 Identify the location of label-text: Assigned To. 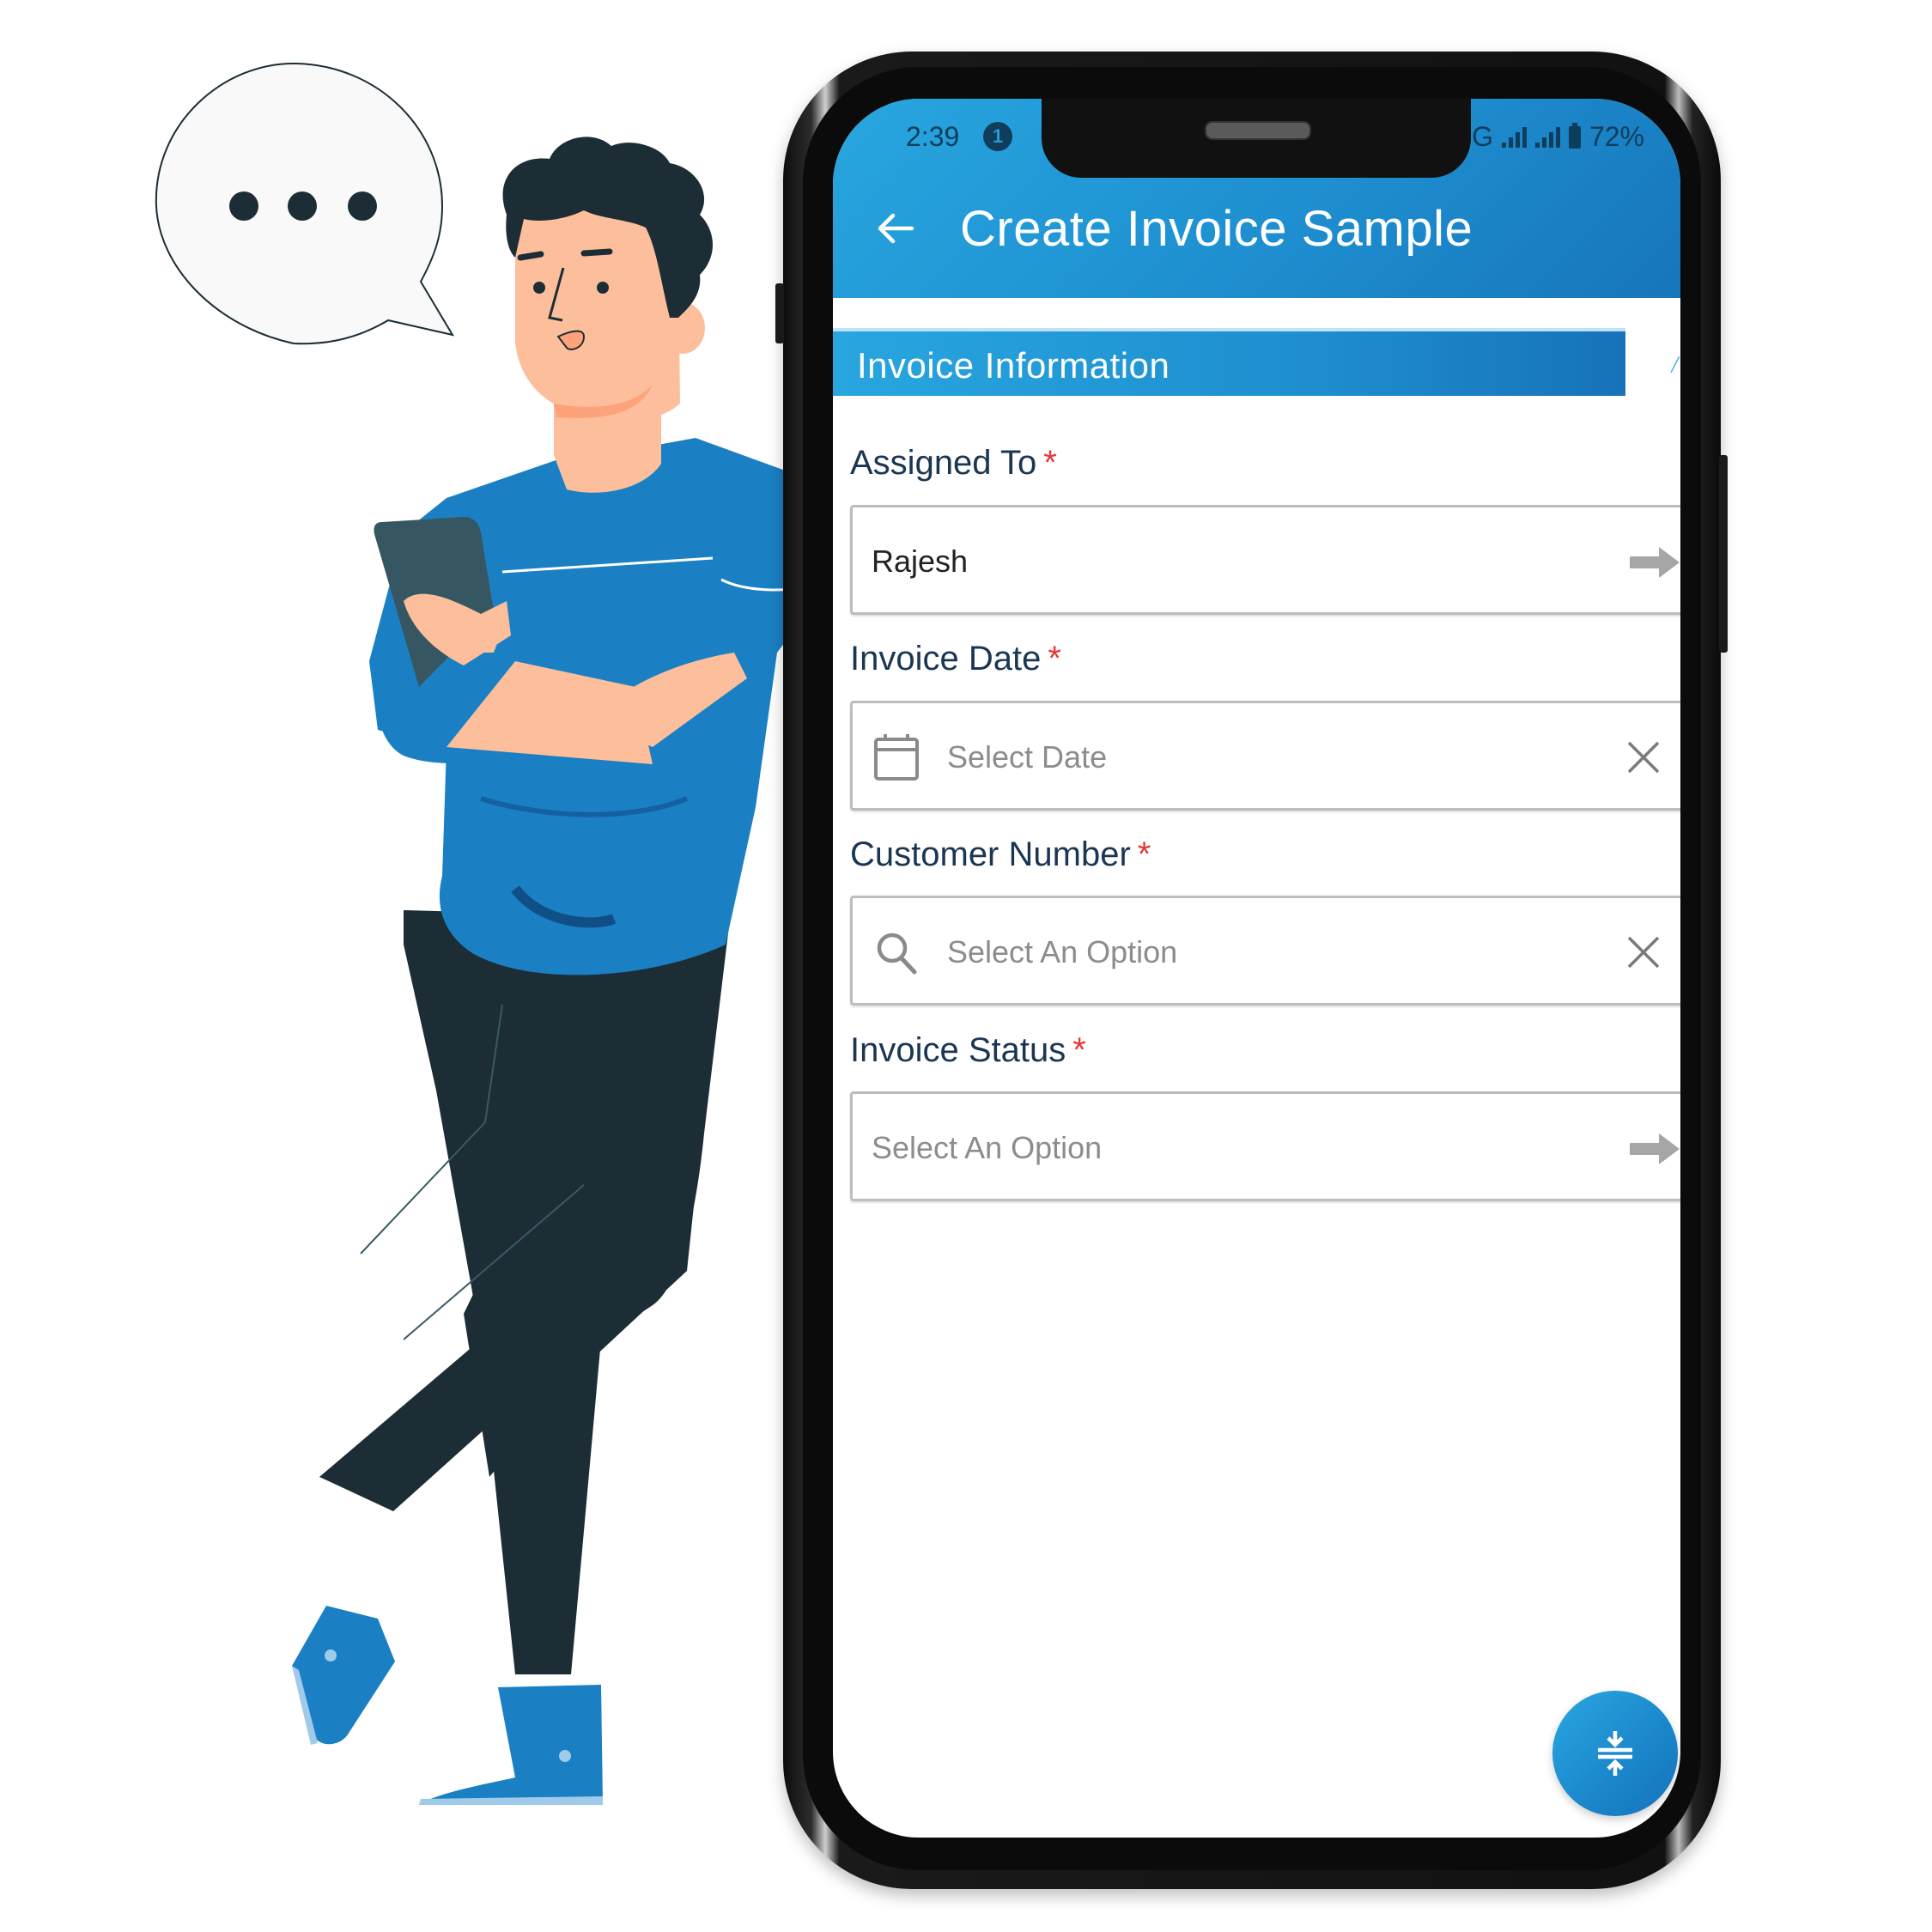
(943, 463).